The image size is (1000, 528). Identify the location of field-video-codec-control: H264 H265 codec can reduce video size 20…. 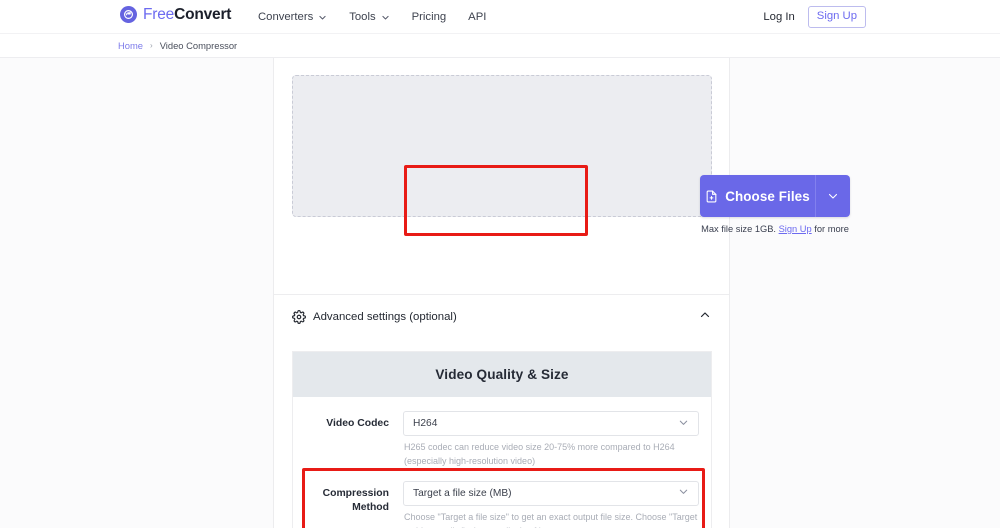
(551, 440).